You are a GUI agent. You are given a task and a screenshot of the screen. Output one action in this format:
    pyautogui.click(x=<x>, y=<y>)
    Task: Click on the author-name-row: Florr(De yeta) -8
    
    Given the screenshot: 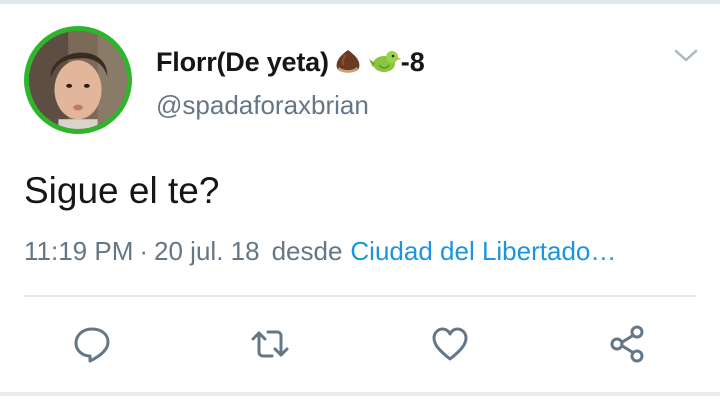 What is the action you would take?
    pyautogui.click(x=290, y=62)
    